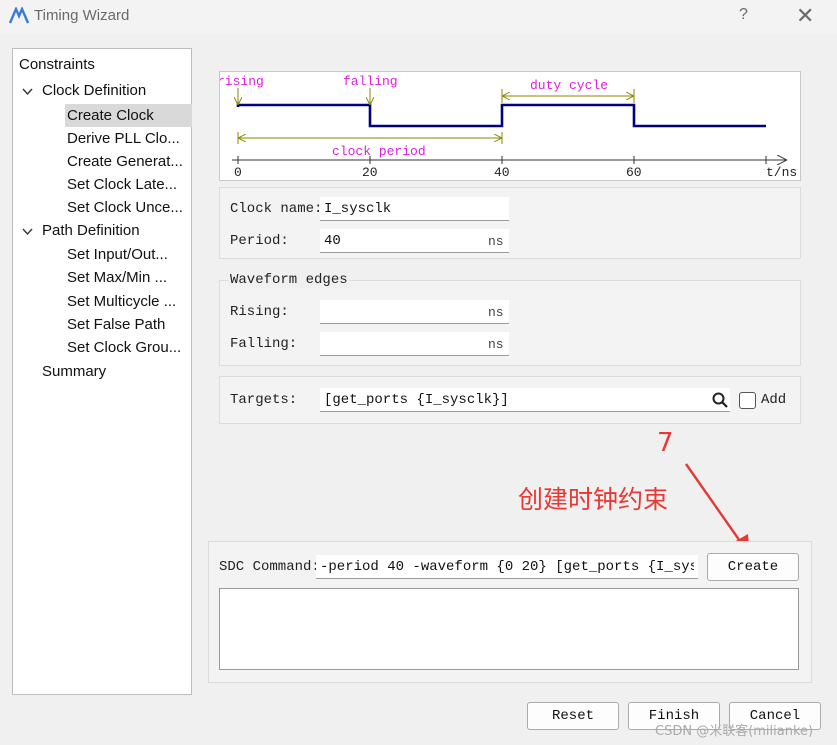  Describe the element at coordinates (496, 241) in the screenshot. I see `period-unit: ns` at that location.